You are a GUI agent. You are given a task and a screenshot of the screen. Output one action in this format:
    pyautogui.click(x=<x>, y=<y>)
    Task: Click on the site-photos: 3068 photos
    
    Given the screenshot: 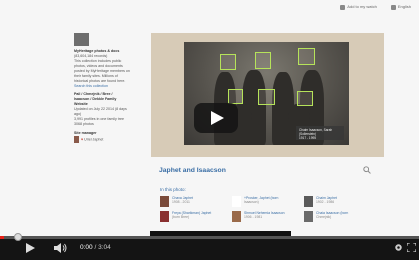 What is the action you would take?
    pyautogui.click(x=84, y=124)
    